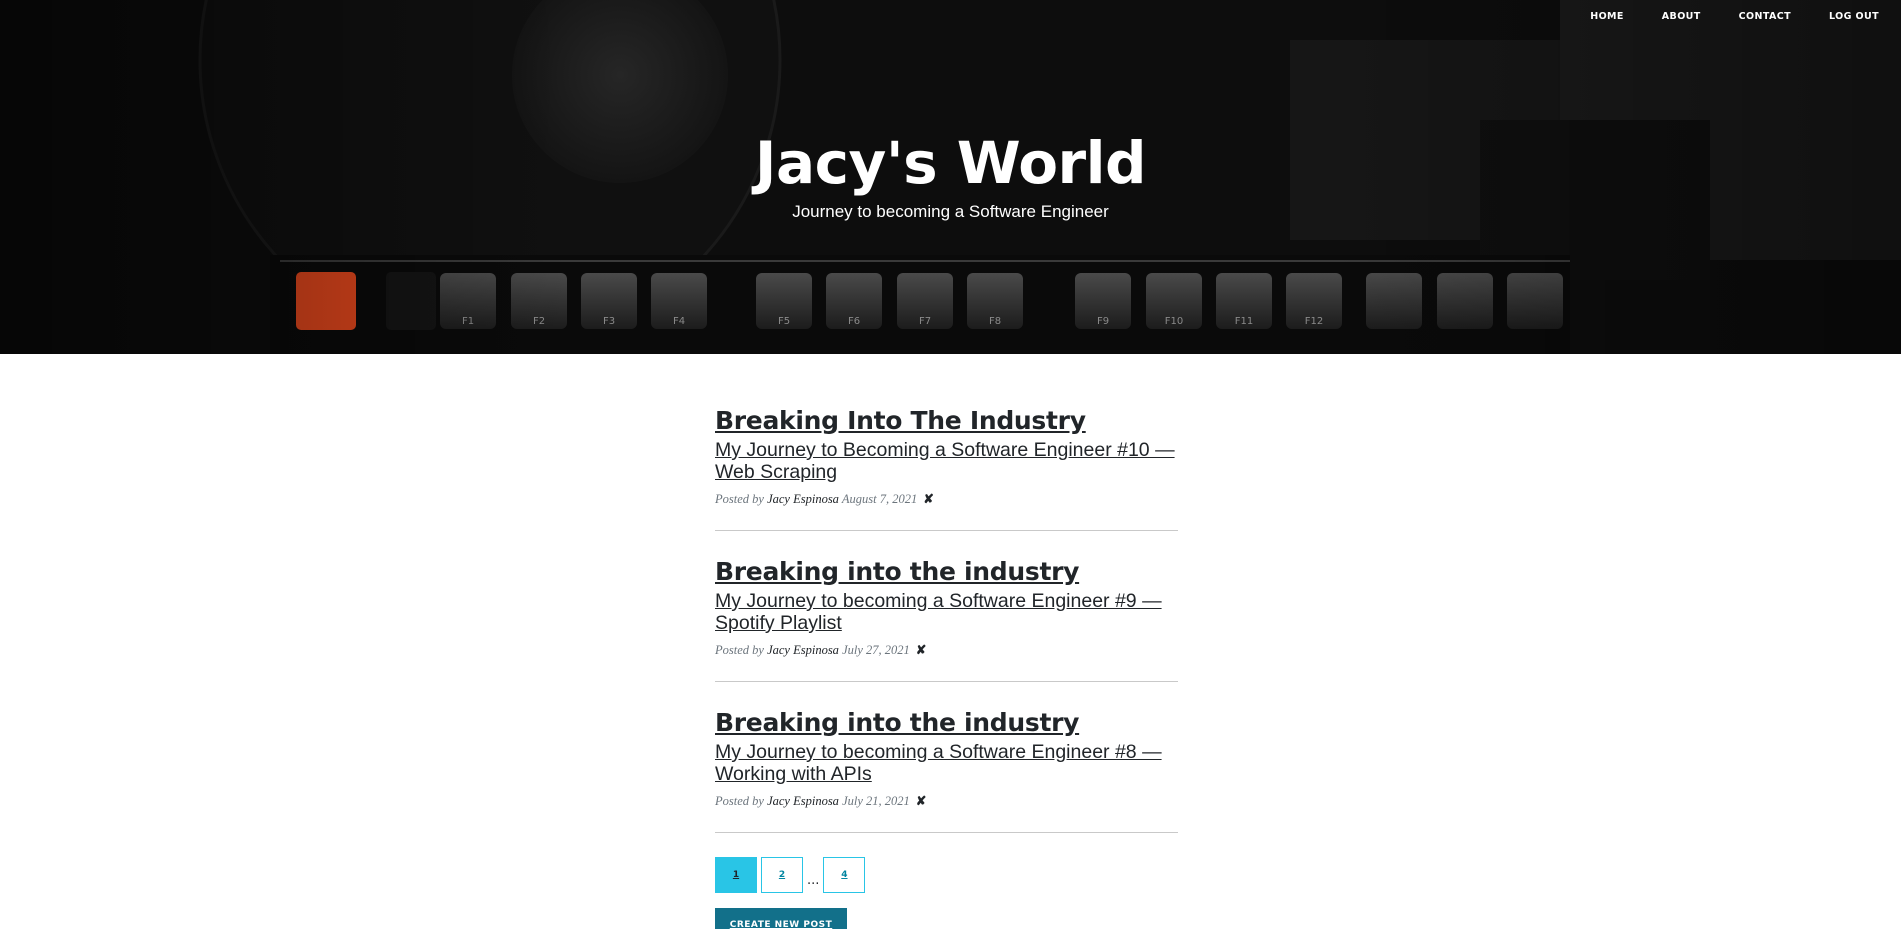 The image size is (1901, 929). Describe the element at coordinates (879, 499) in the screenshot. I see `post-date: August 7, 2021` at that location.